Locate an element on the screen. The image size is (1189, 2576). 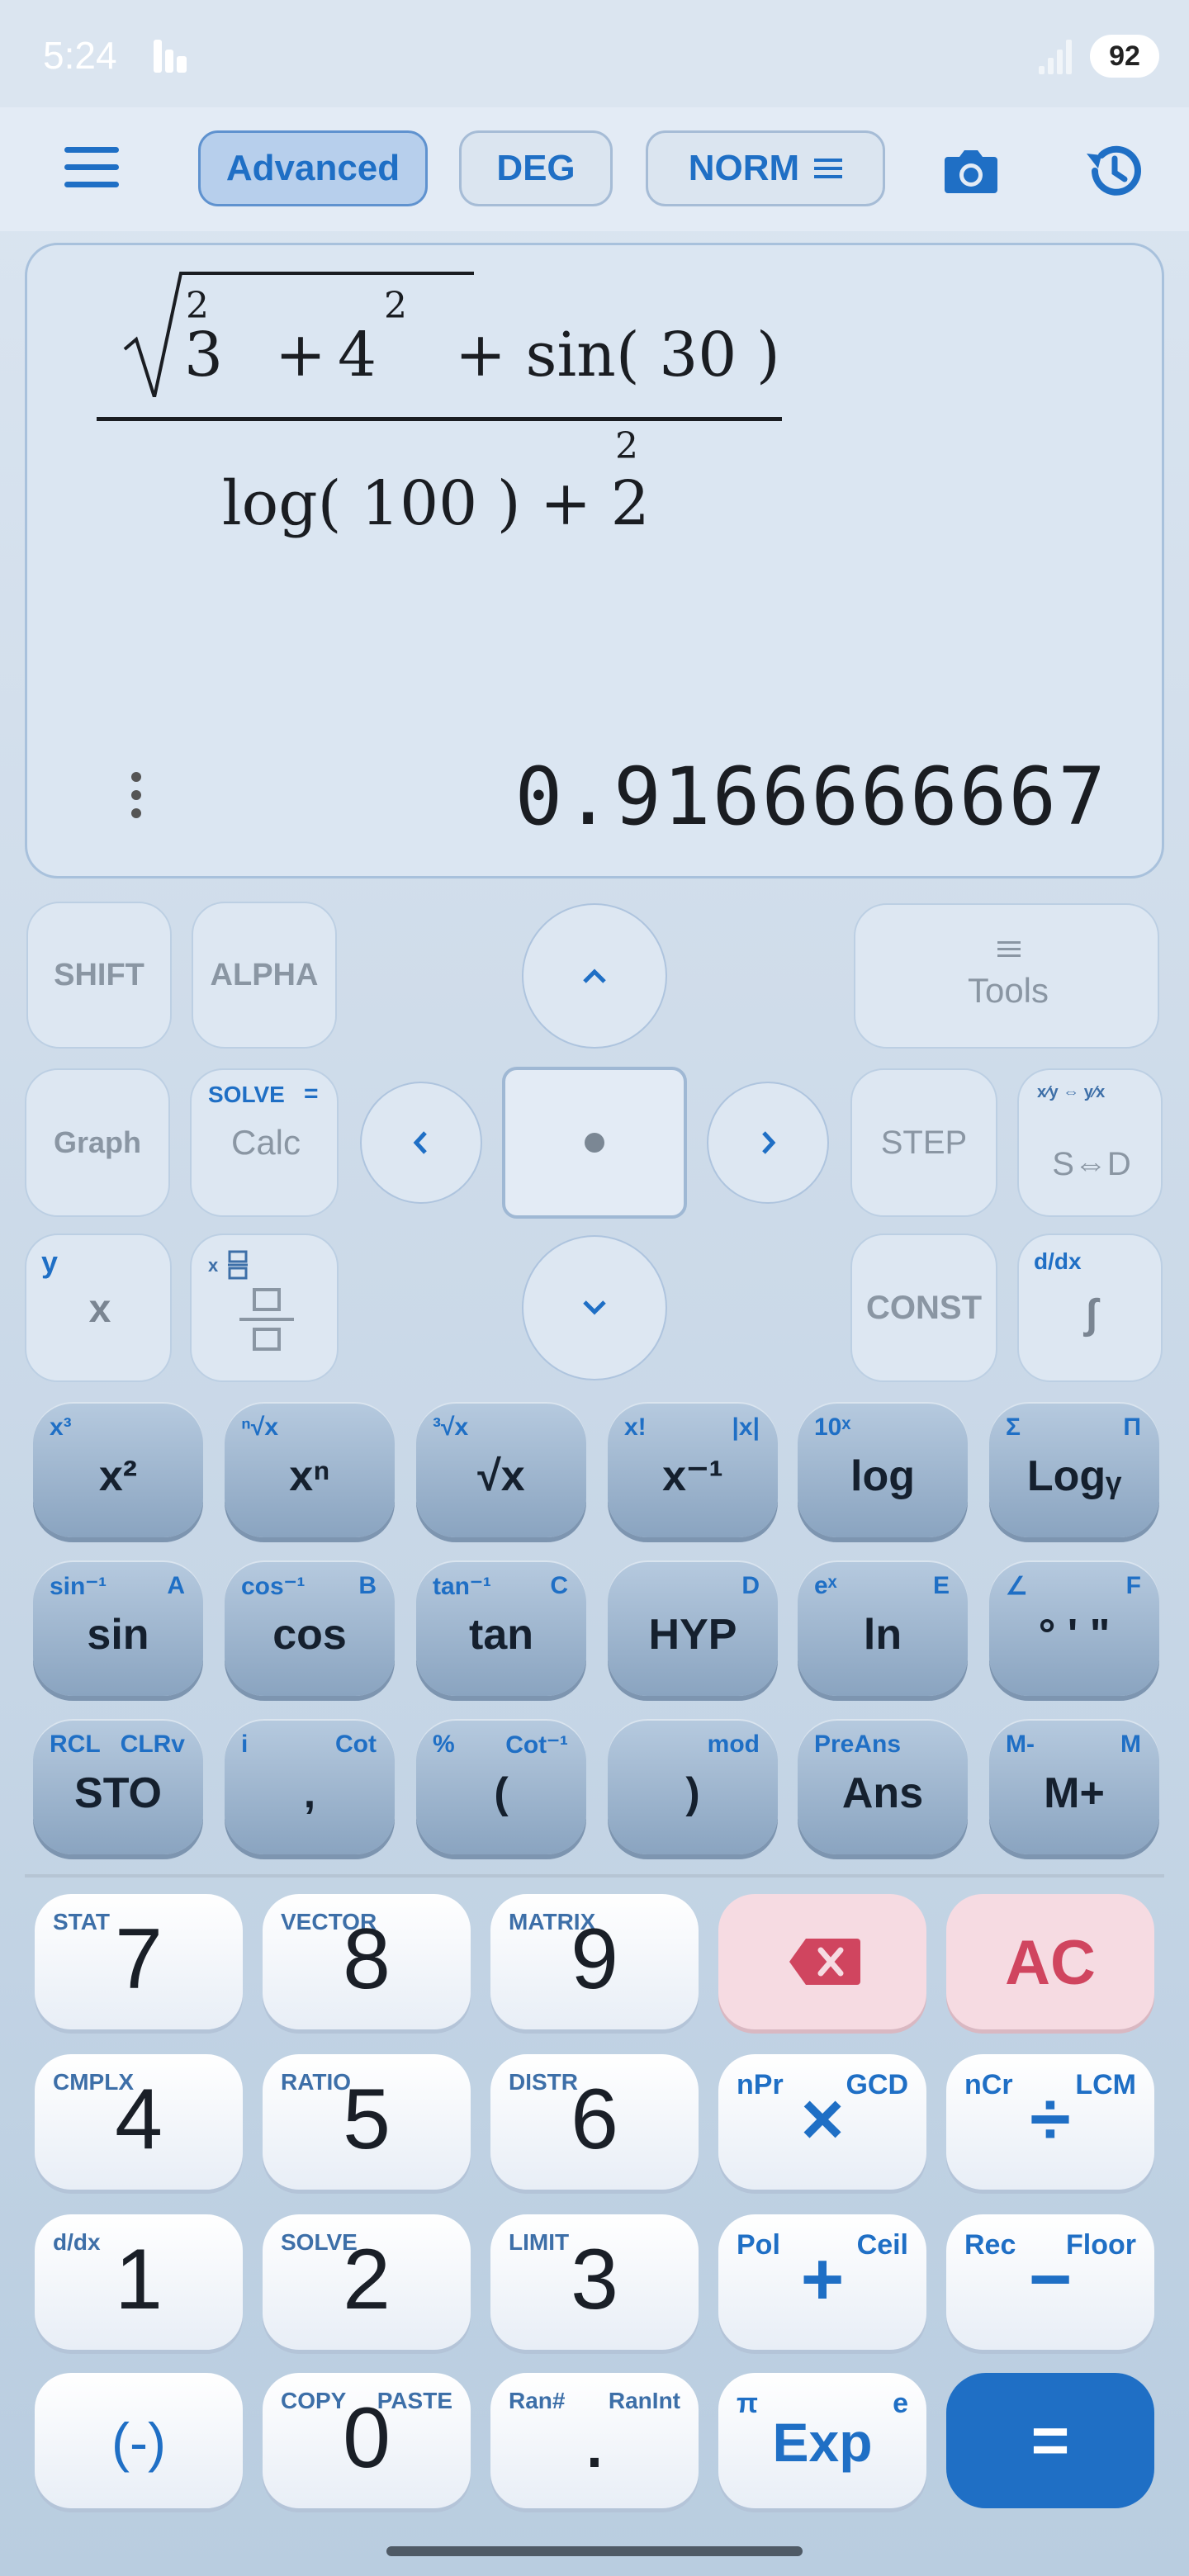
key-alpha-label: mod is located at coordinates (733, 1744).